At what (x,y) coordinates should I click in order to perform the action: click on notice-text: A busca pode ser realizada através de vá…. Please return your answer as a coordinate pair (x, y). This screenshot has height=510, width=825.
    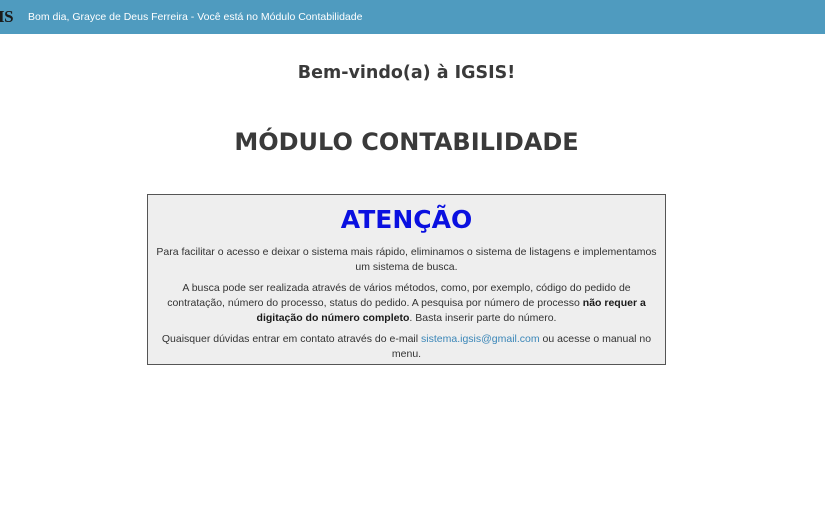
    Looking at the image, I should click on (399, 295).